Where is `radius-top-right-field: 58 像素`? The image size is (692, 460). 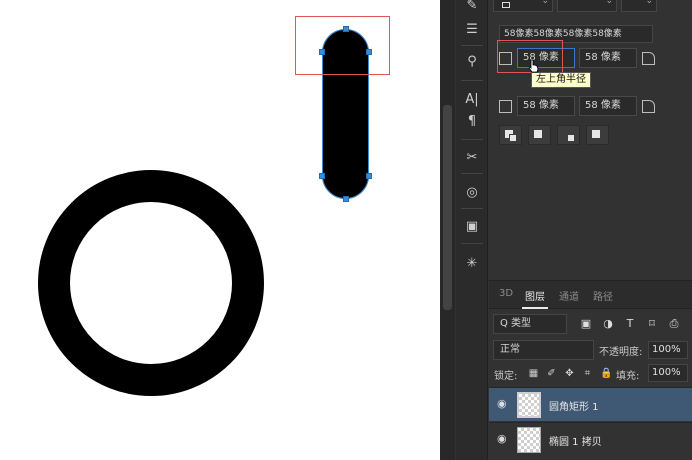 radius-top-right-field: 58 像素 is located at coordinates (608, 58).